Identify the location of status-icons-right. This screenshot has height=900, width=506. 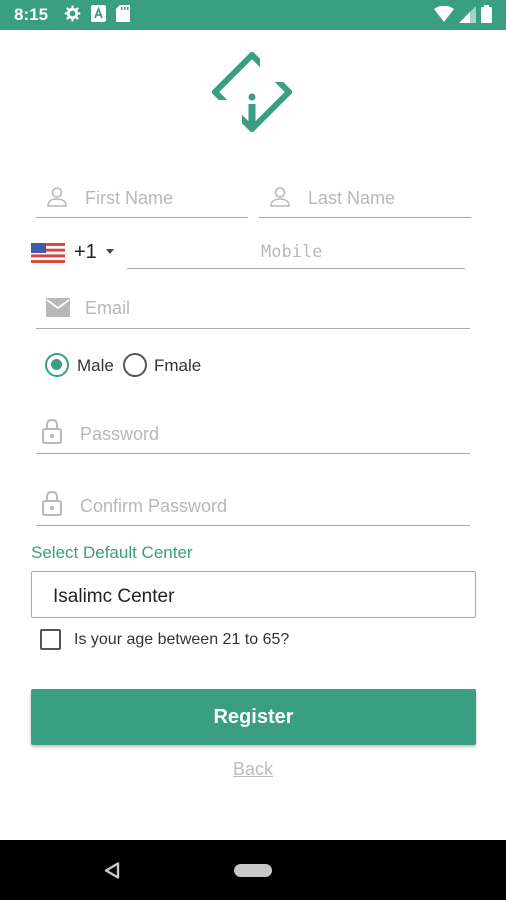
(463, 14).